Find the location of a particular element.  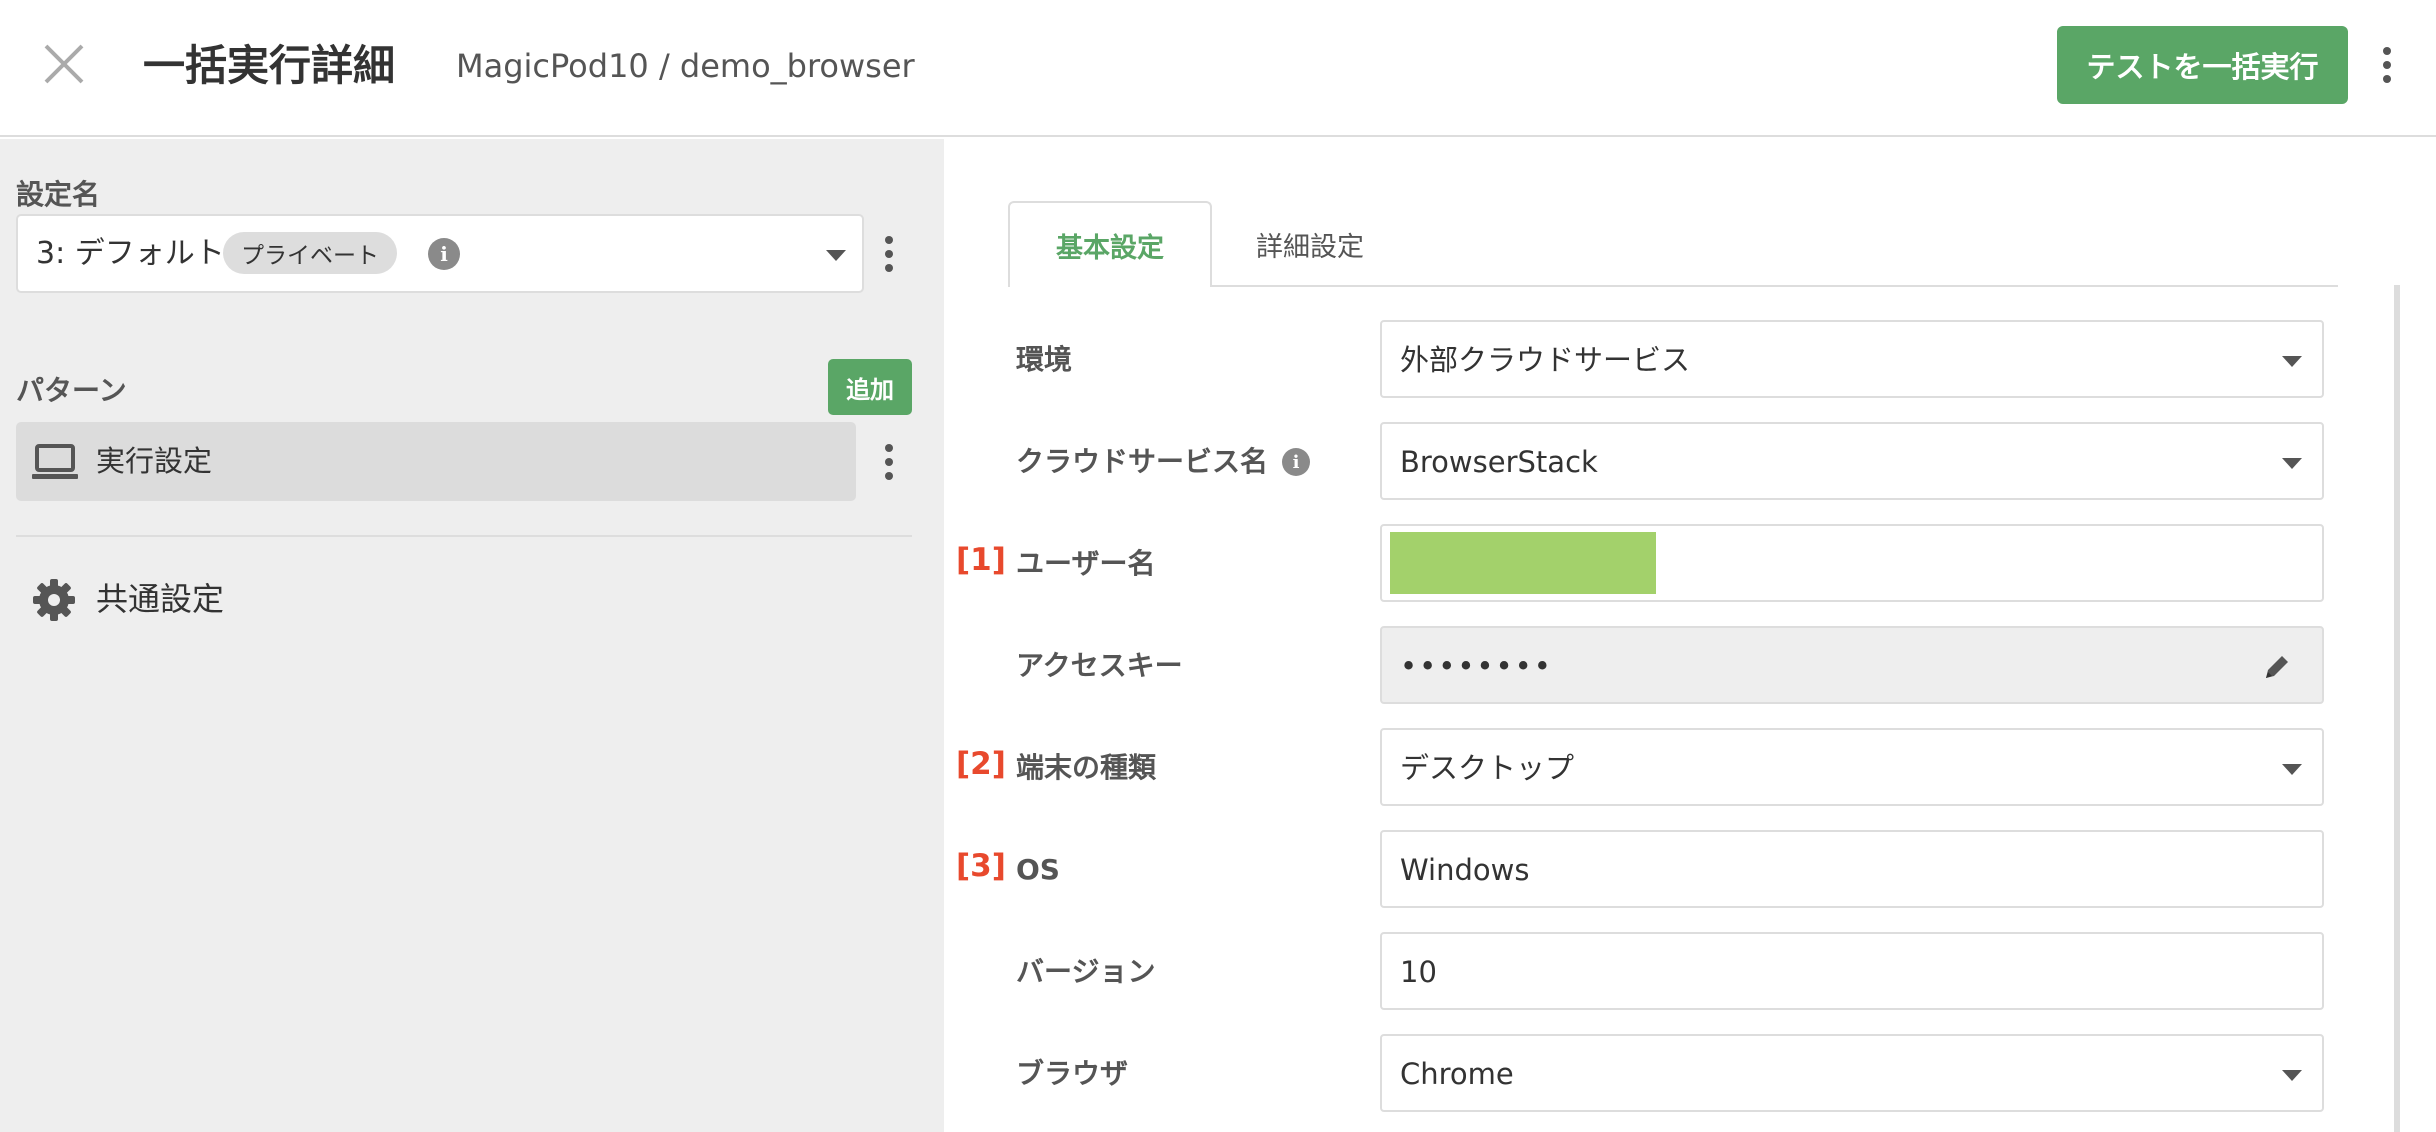

setting-more-icon is located at coordinates (889, 254).